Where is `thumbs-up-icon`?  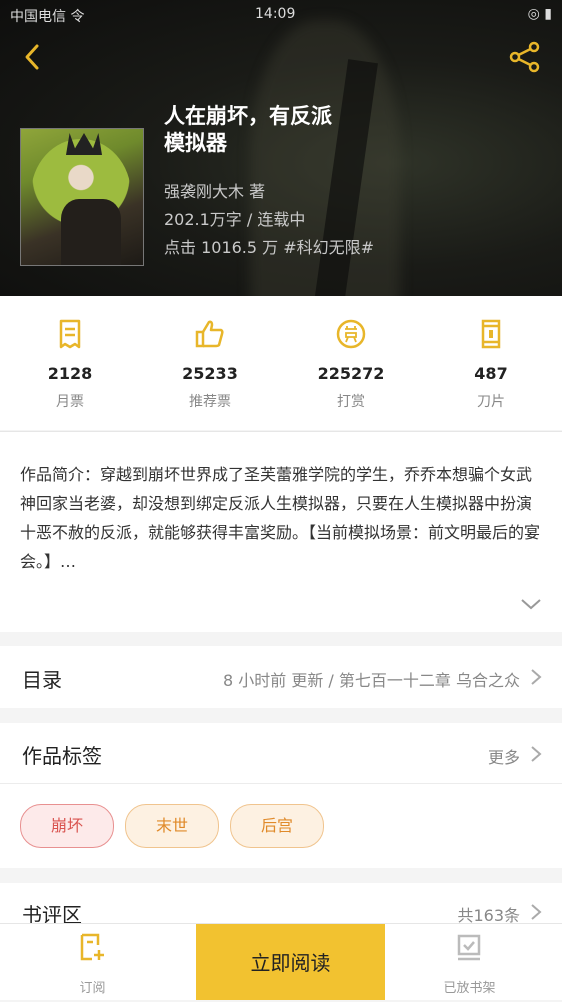
thumbs-up-icon is located at coordinates (209, 334).